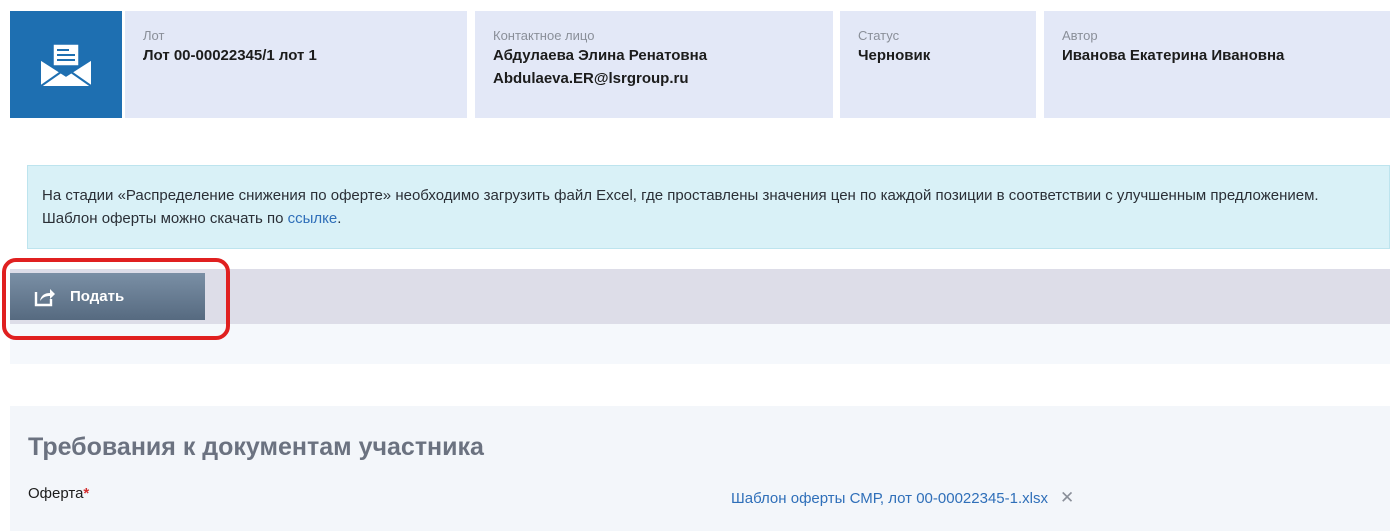 This screenshot has width=1390, height=531. Describe the element at coordinates (44, 297) in the screenshot. I see `share-icon` at that location.